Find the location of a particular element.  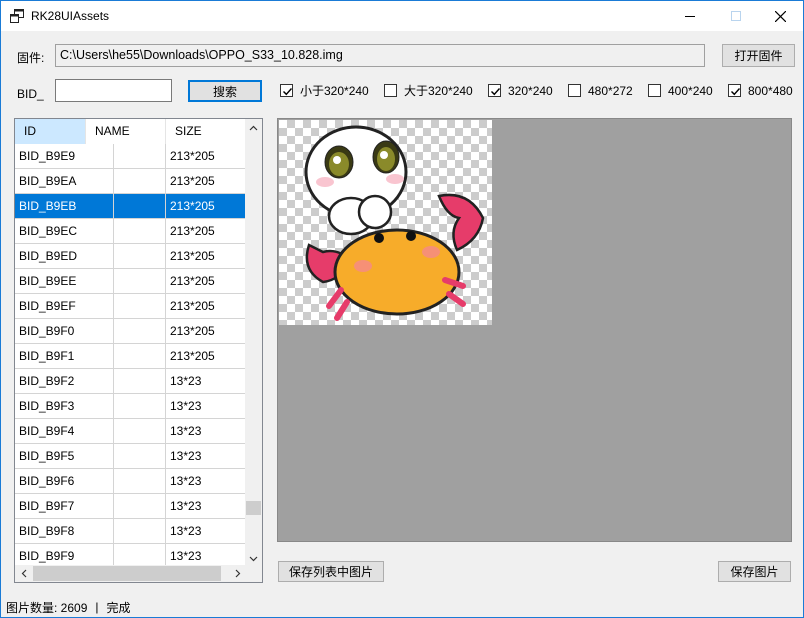

cell-id: BID_B9F4 is located at coordinates (47, 431).